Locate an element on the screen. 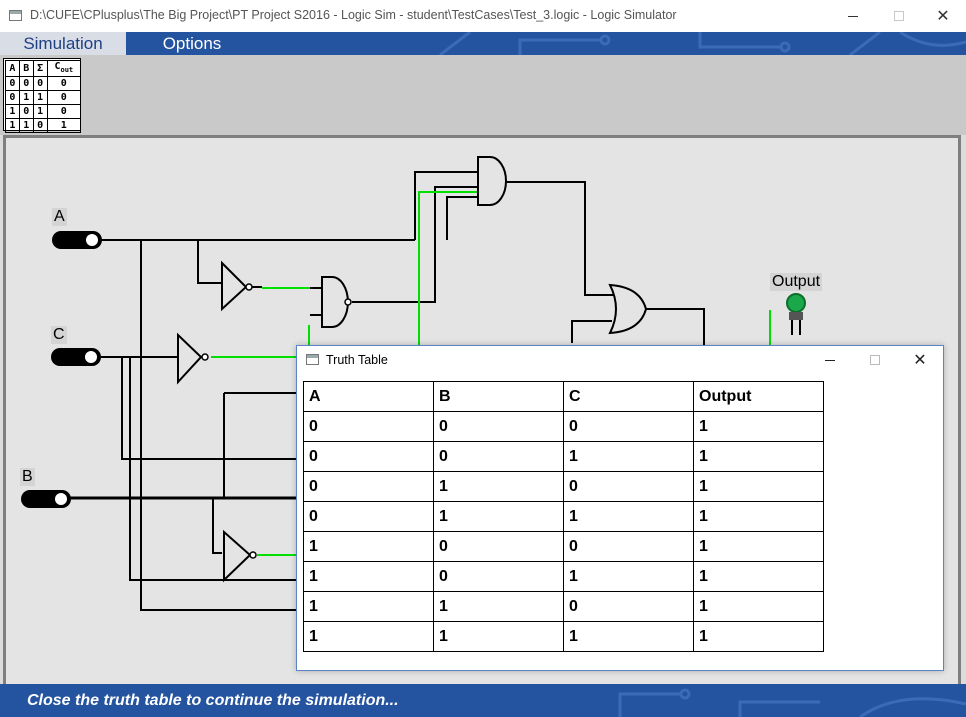 The image size is (966, 717). adder-row: 0110 is located at coordinates (43, 97).